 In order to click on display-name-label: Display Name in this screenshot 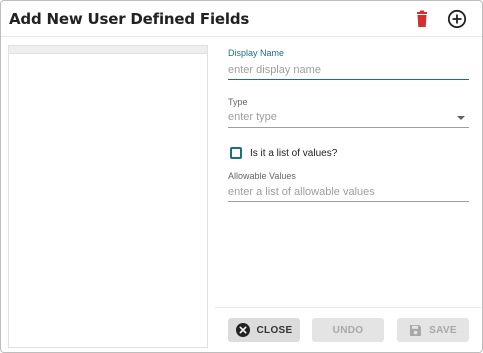, I will do `click(256, 53)`.